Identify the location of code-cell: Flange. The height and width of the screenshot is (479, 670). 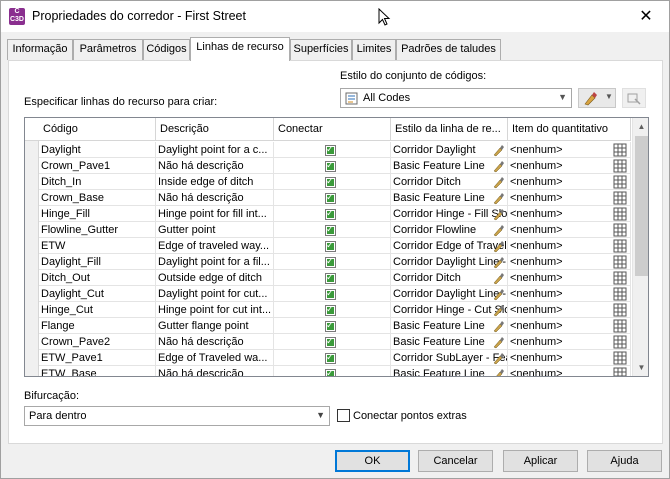
(97, 326).